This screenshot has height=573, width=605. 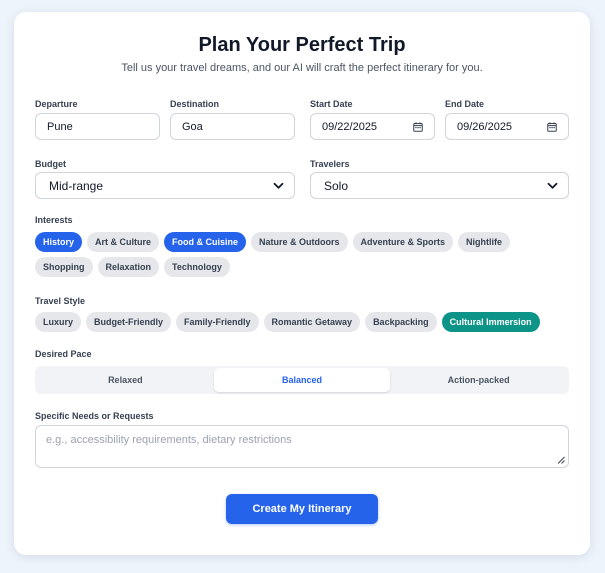 What do you see at coordinates (125, 380) in the screenshot?
I see `pace-option-relaxed: Relaxed` at bounding box center [125, 380].